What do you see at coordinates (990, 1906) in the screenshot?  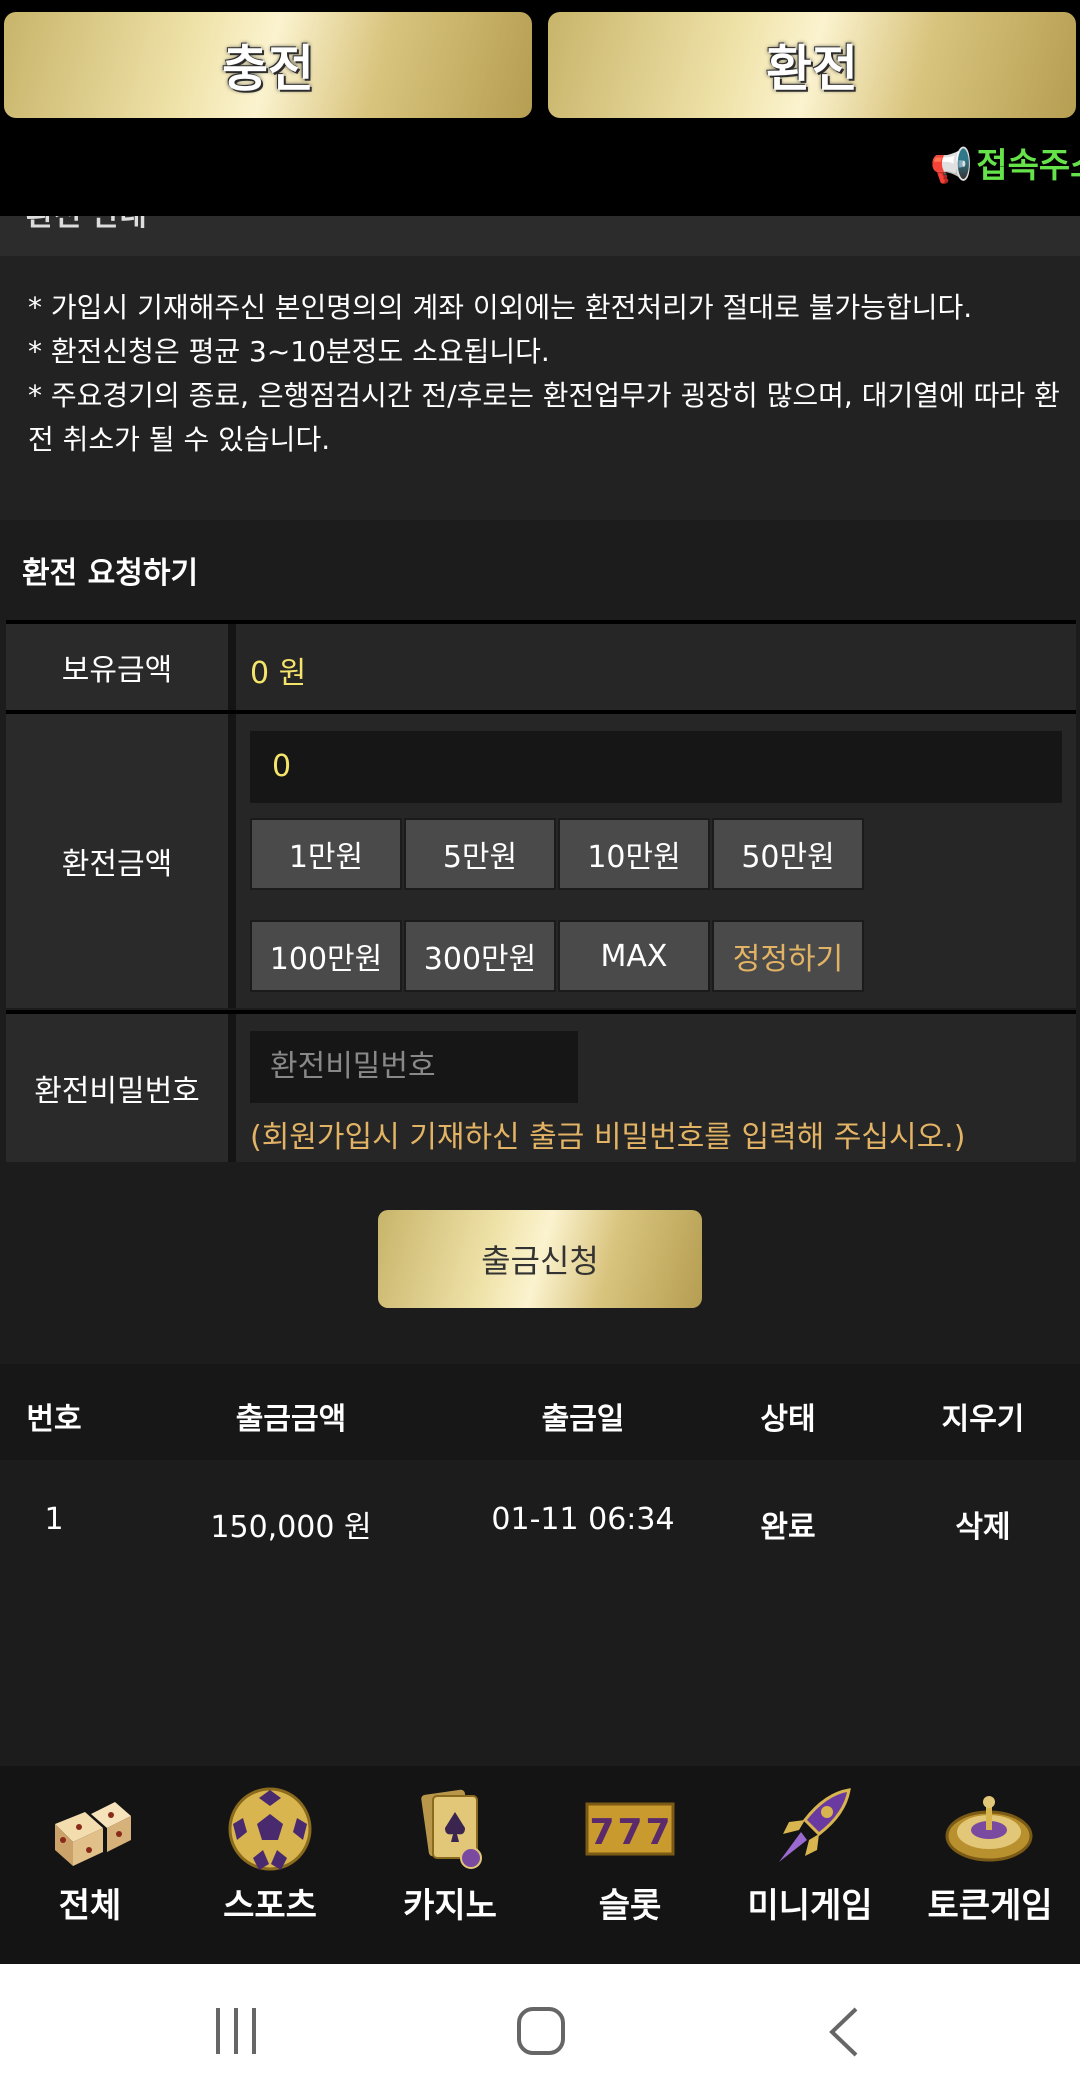 I see `nav-label: 토큰게임` at bounding box center [990, 1906].